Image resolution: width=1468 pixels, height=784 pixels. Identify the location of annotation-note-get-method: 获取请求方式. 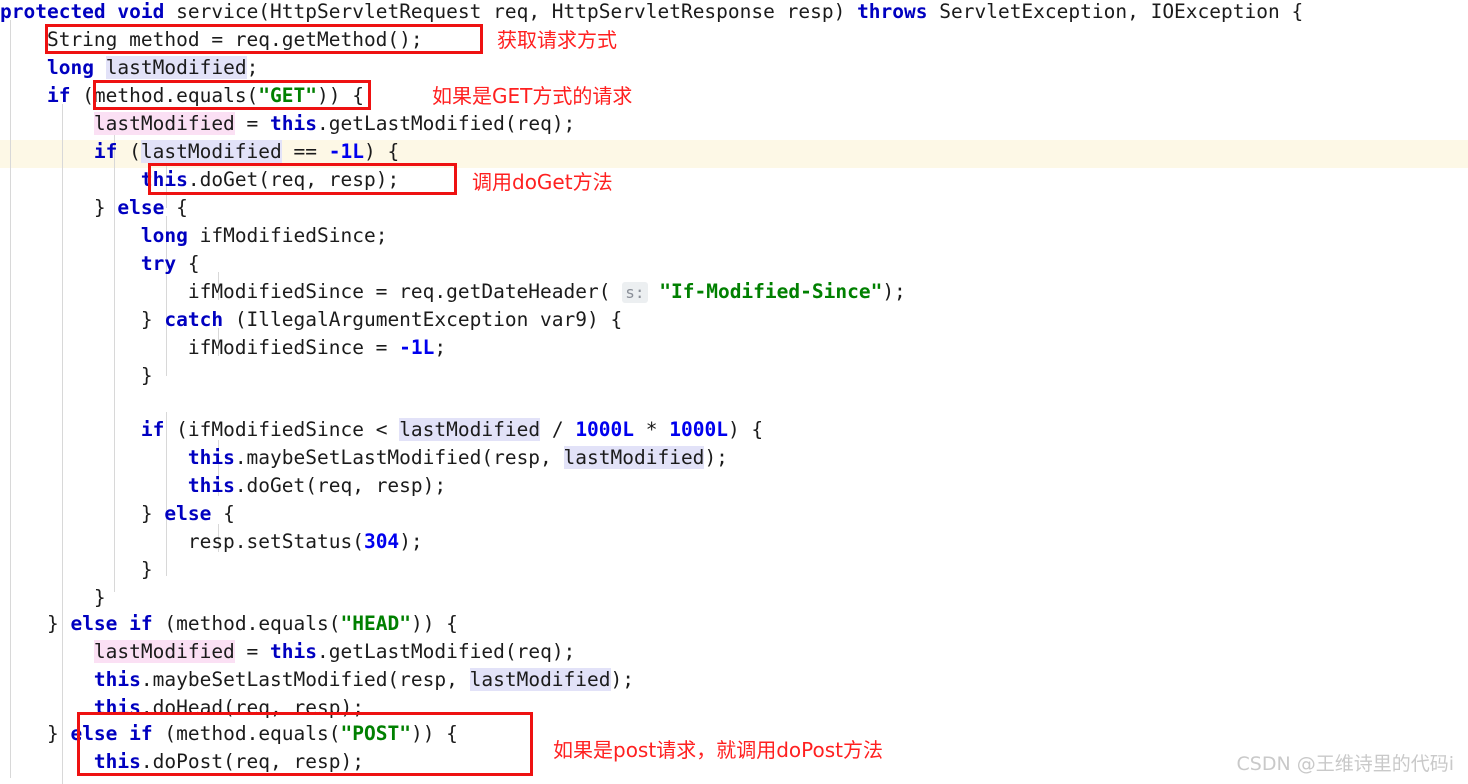
(557, 40).